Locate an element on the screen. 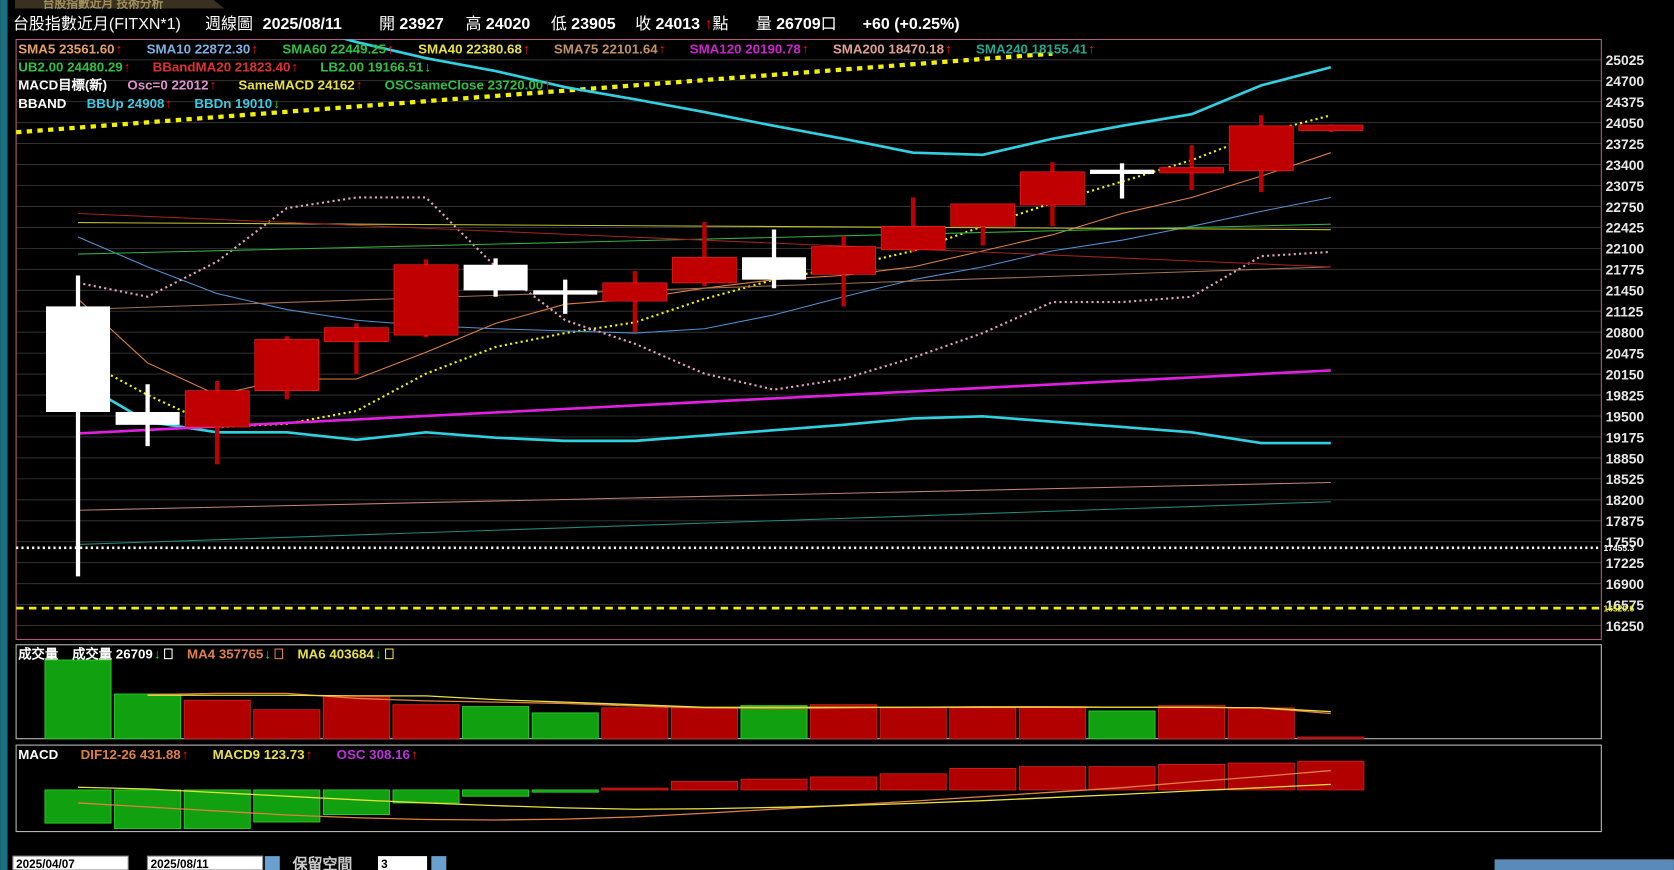 This screenshot has width=1674, height=870. reserve-space-value: 3 is located at coordinates (384, 864).